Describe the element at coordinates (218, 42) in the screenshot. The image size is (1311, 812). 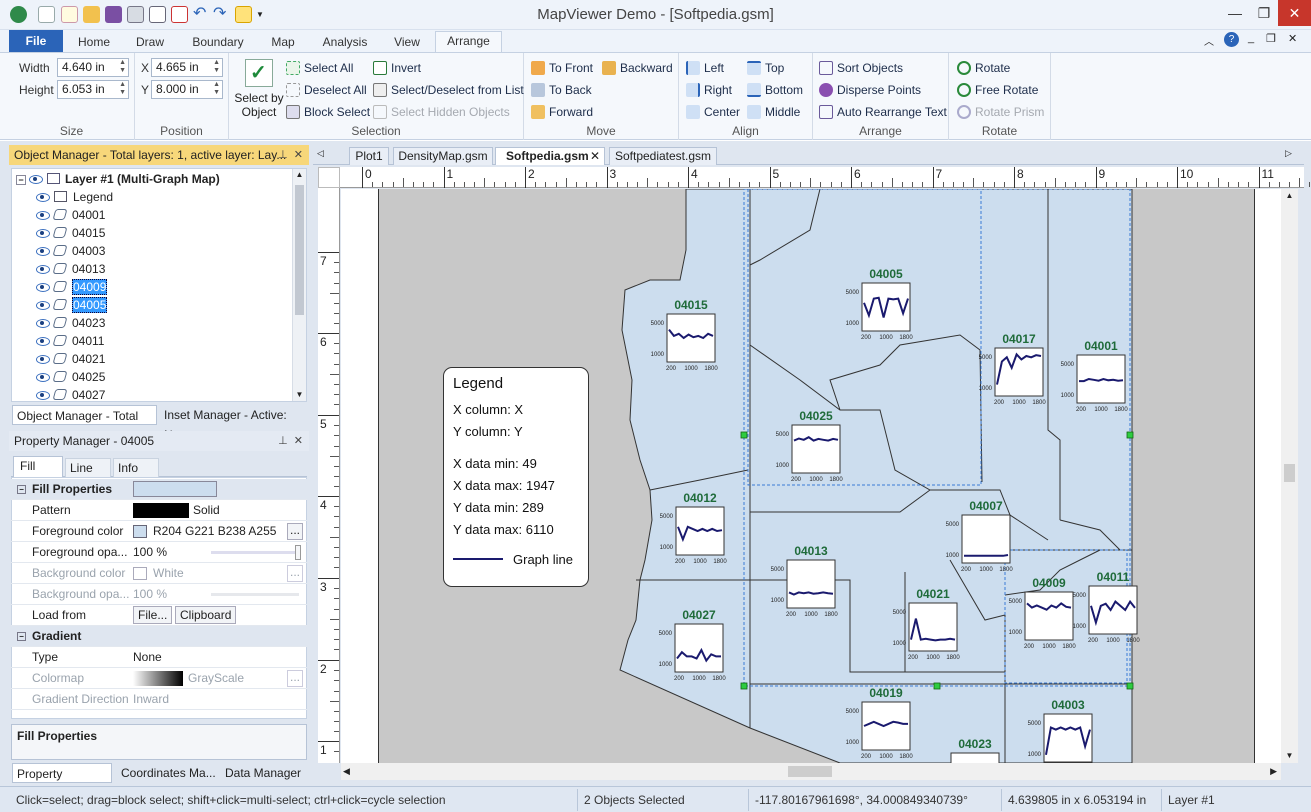
I see `tab-boundary: Boundary` at that location.